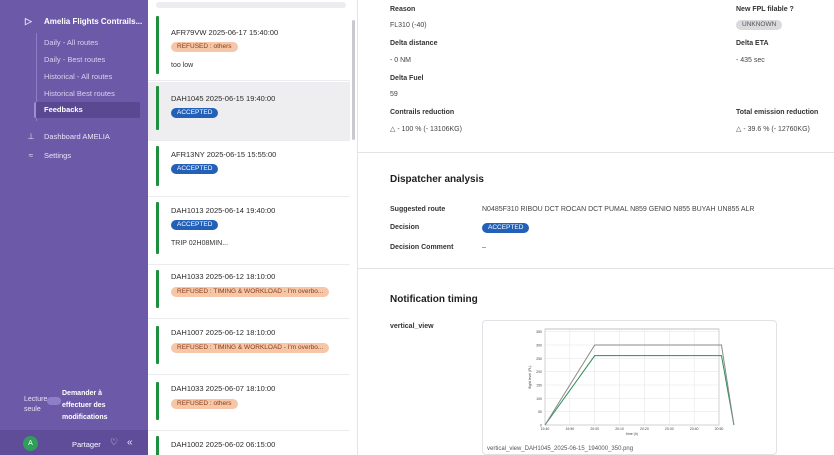 The image size is (834, 455). Describe the element at coordinates (394, 94) in the screenshot. I see `delta-fuel-value: 59` at that location.